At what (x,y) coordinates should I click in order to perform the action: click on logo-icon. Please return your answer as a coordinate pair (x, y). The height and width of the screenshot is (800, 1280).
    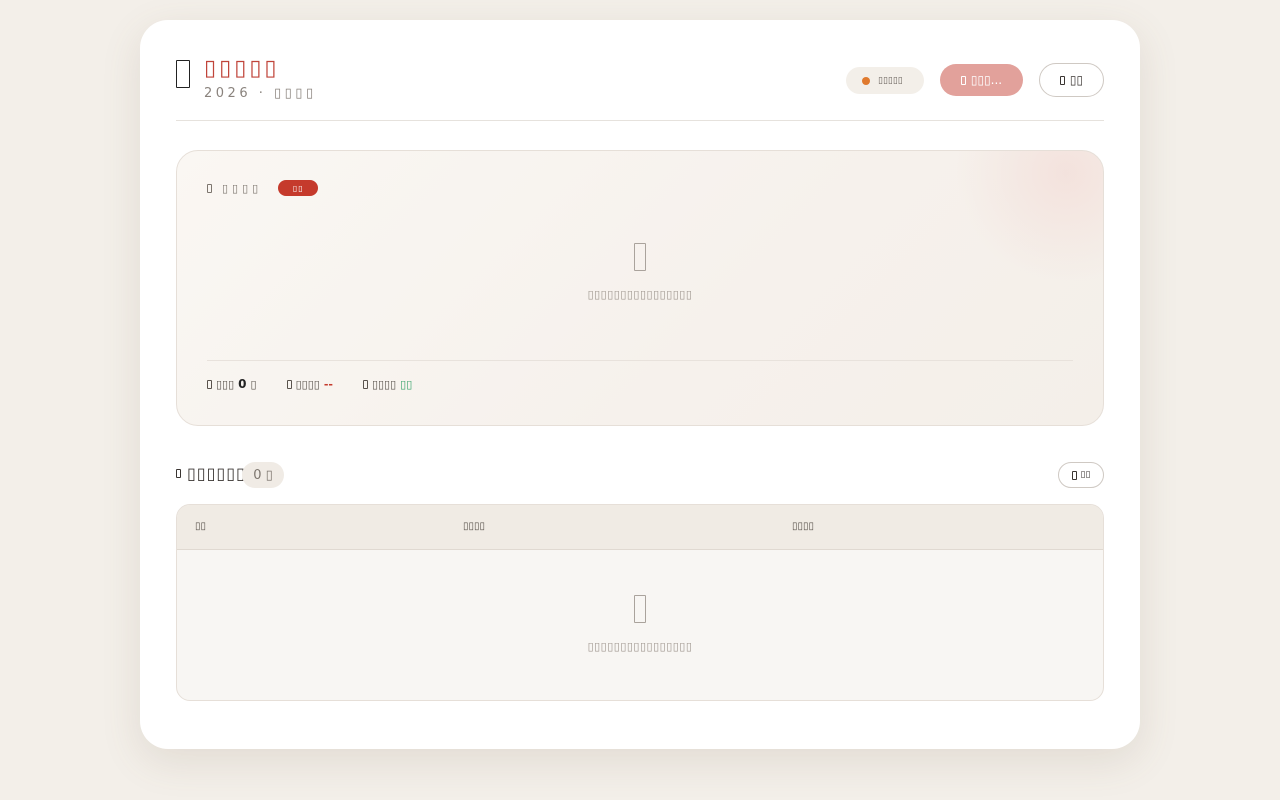
    Looking at the image, I should click on (183, 74).